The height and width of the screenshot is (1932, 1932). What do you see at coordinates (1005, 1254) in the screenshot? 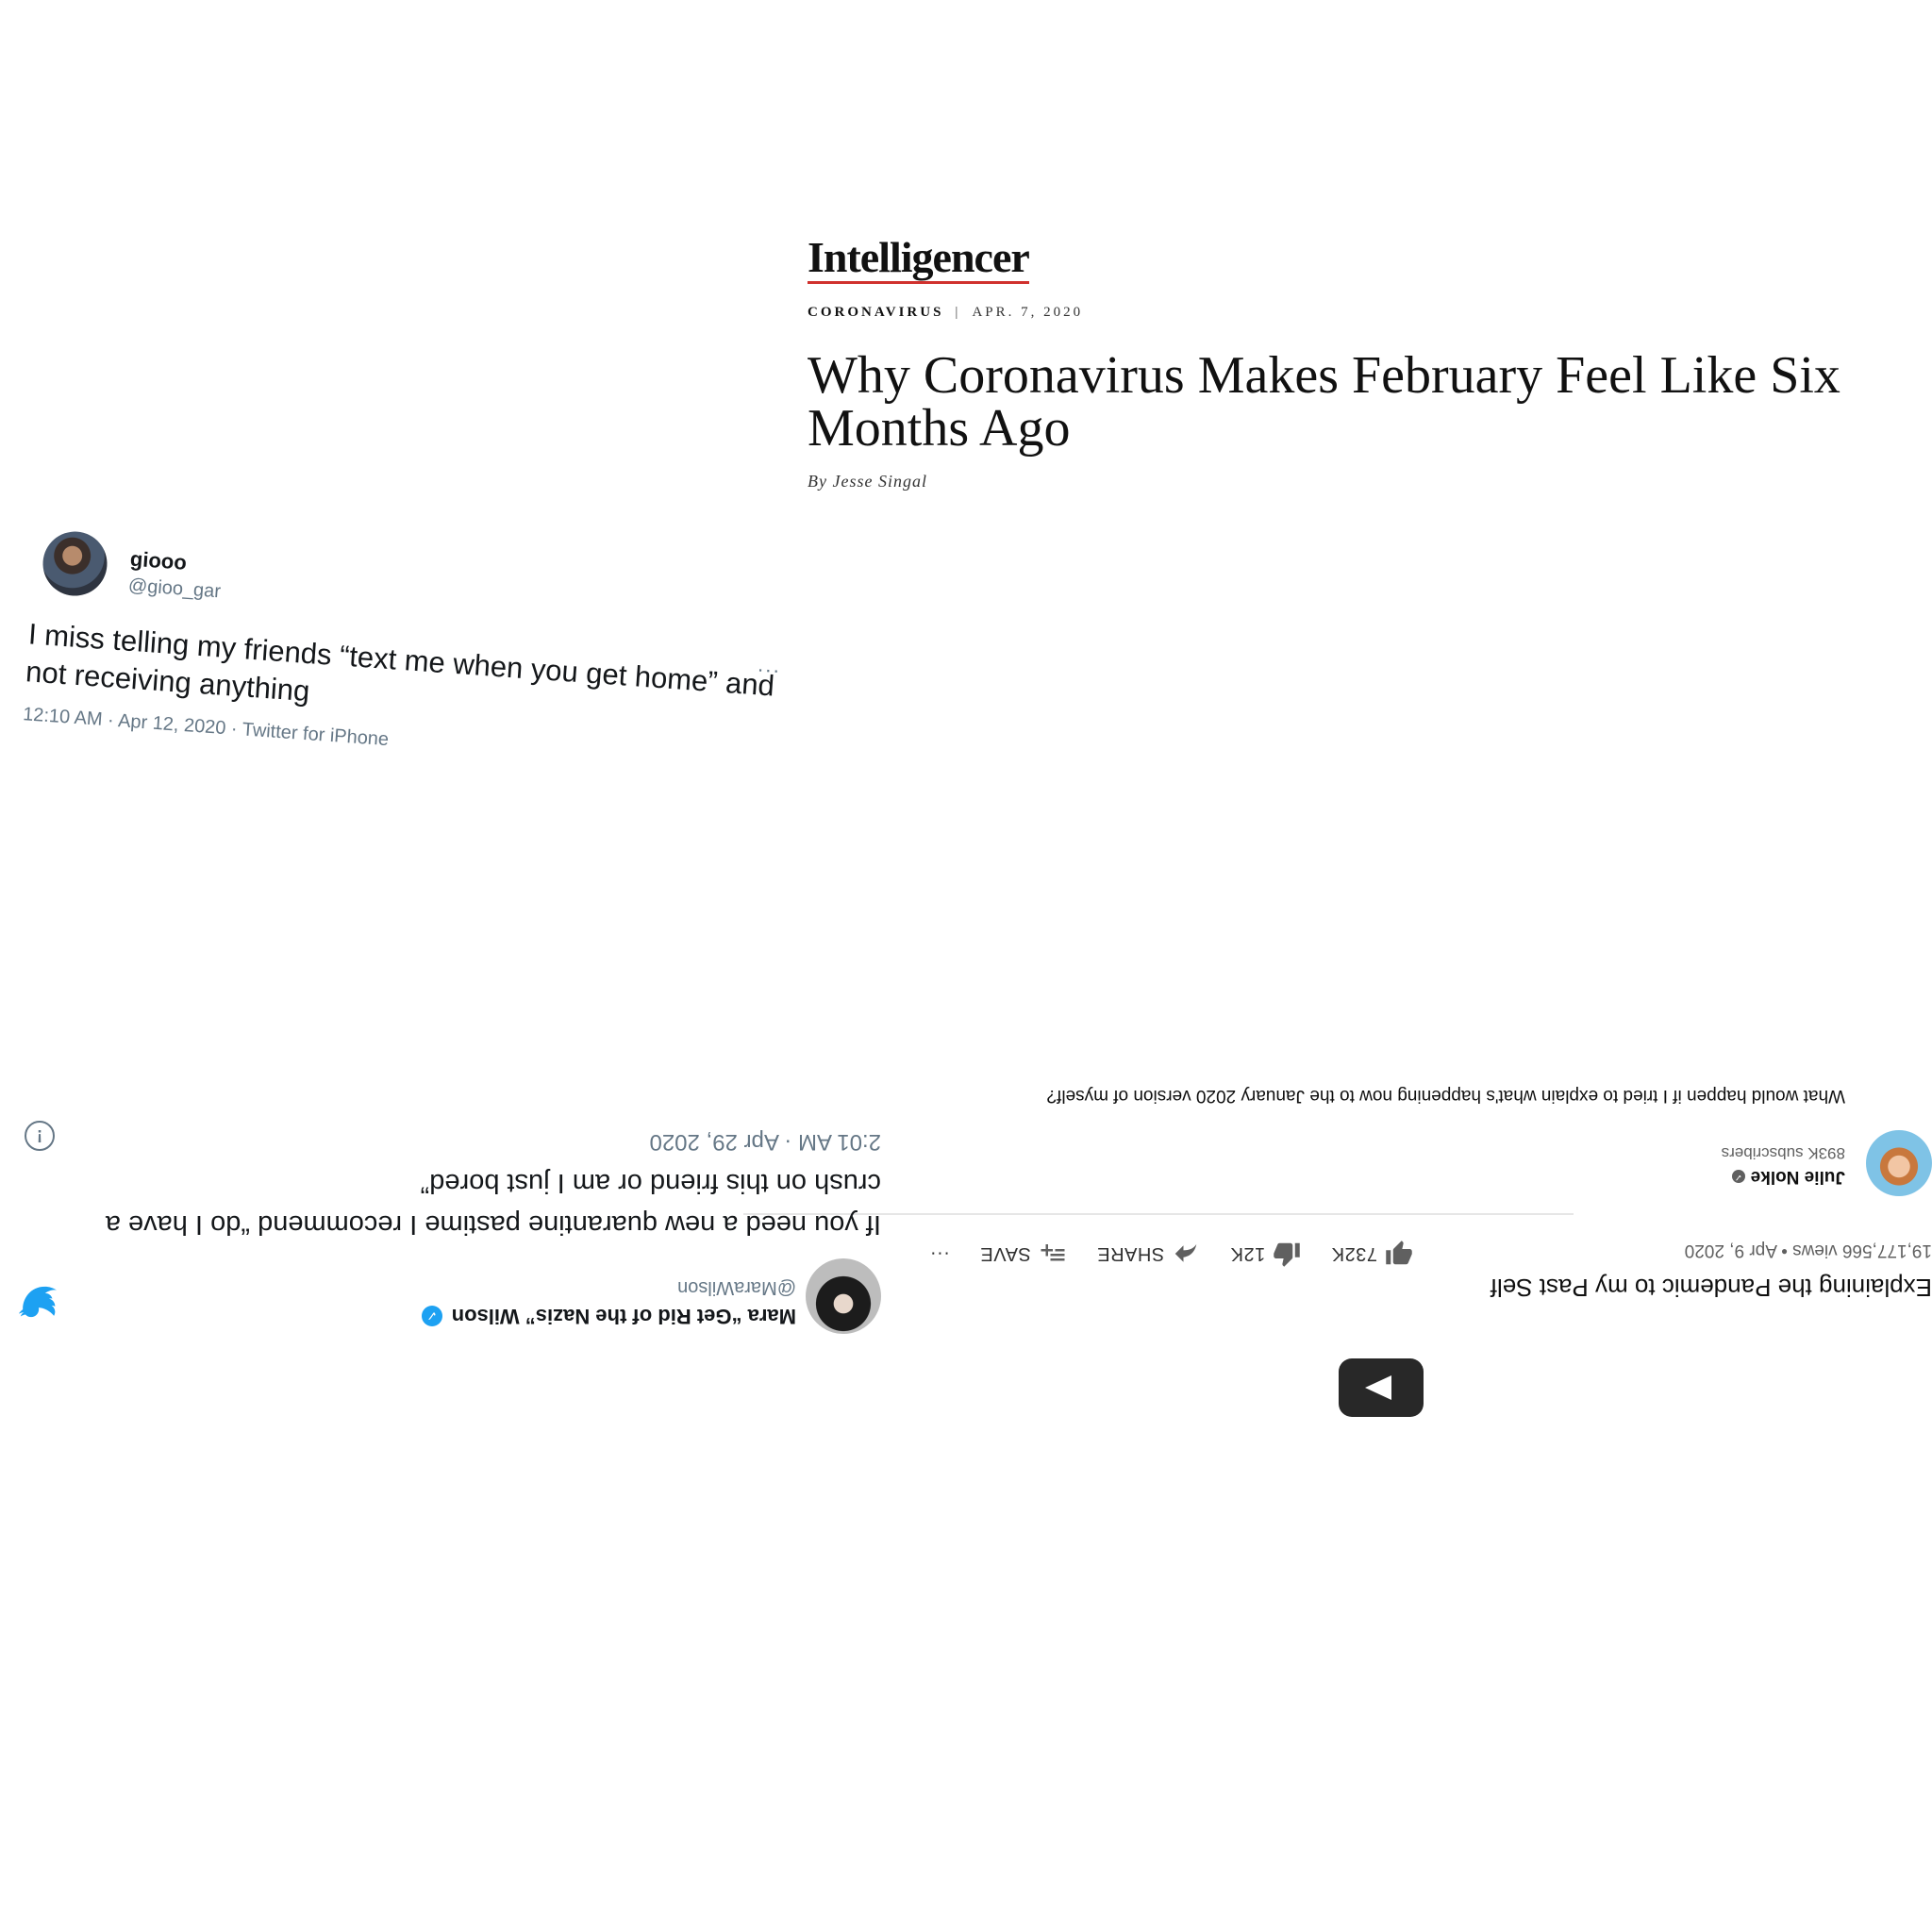
I see `save-label: SAVE` at bounding box center [1005, 1254].